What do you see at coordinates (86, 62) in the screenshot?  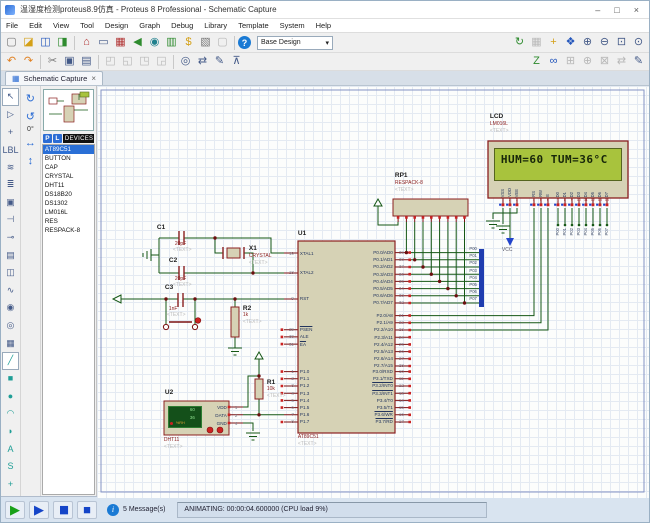 I see `paste-icon: ▤` at bounding box center [86, 62].